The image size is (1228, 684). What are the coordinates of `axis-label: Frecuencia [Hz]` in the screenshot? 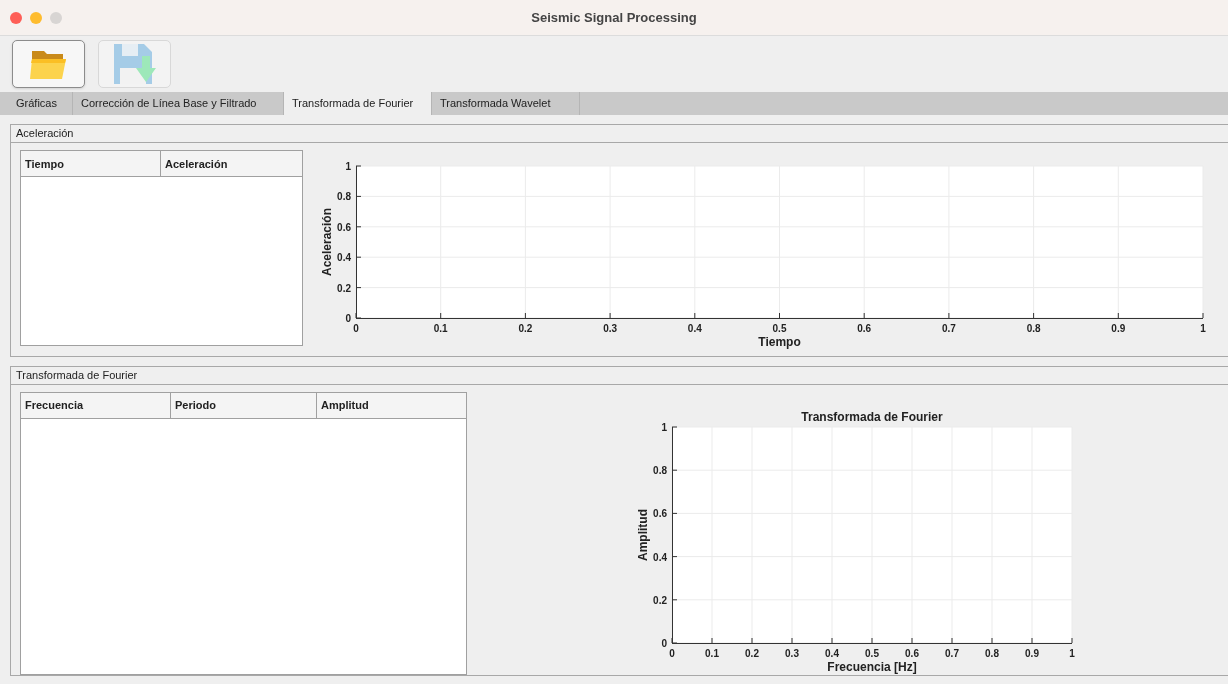 It's located at (872, 666).